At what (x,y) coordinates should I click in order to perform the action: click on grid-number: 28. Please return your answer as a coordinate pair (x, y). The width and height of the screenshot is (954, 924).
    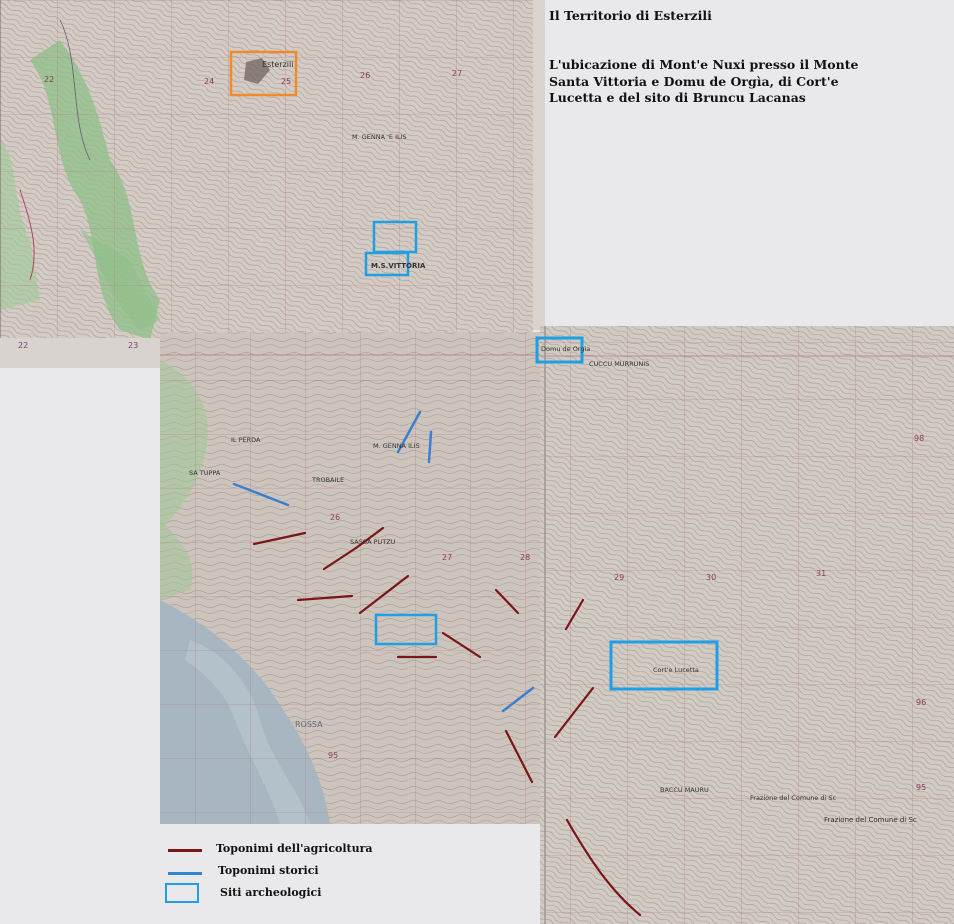
    Looking at the image, I should click on (525, 557).